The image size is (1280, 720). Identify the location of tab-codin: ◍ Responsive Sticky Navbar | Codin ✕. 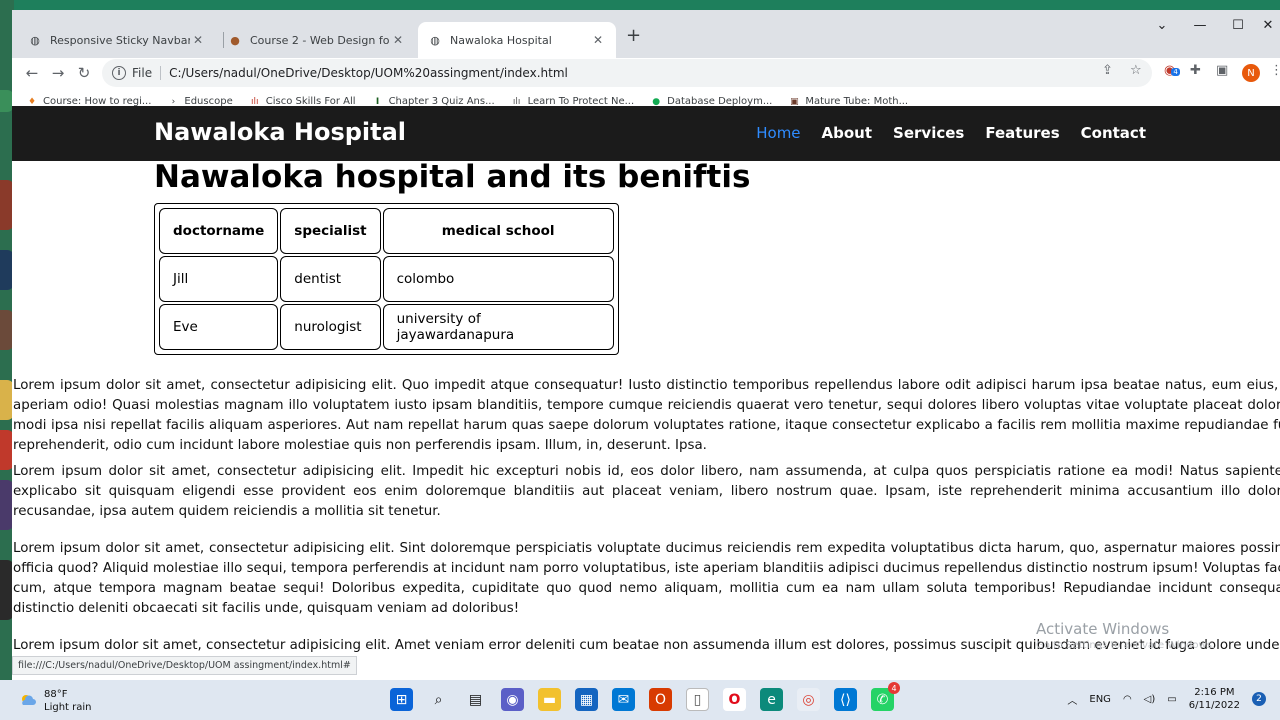
(117, 40).